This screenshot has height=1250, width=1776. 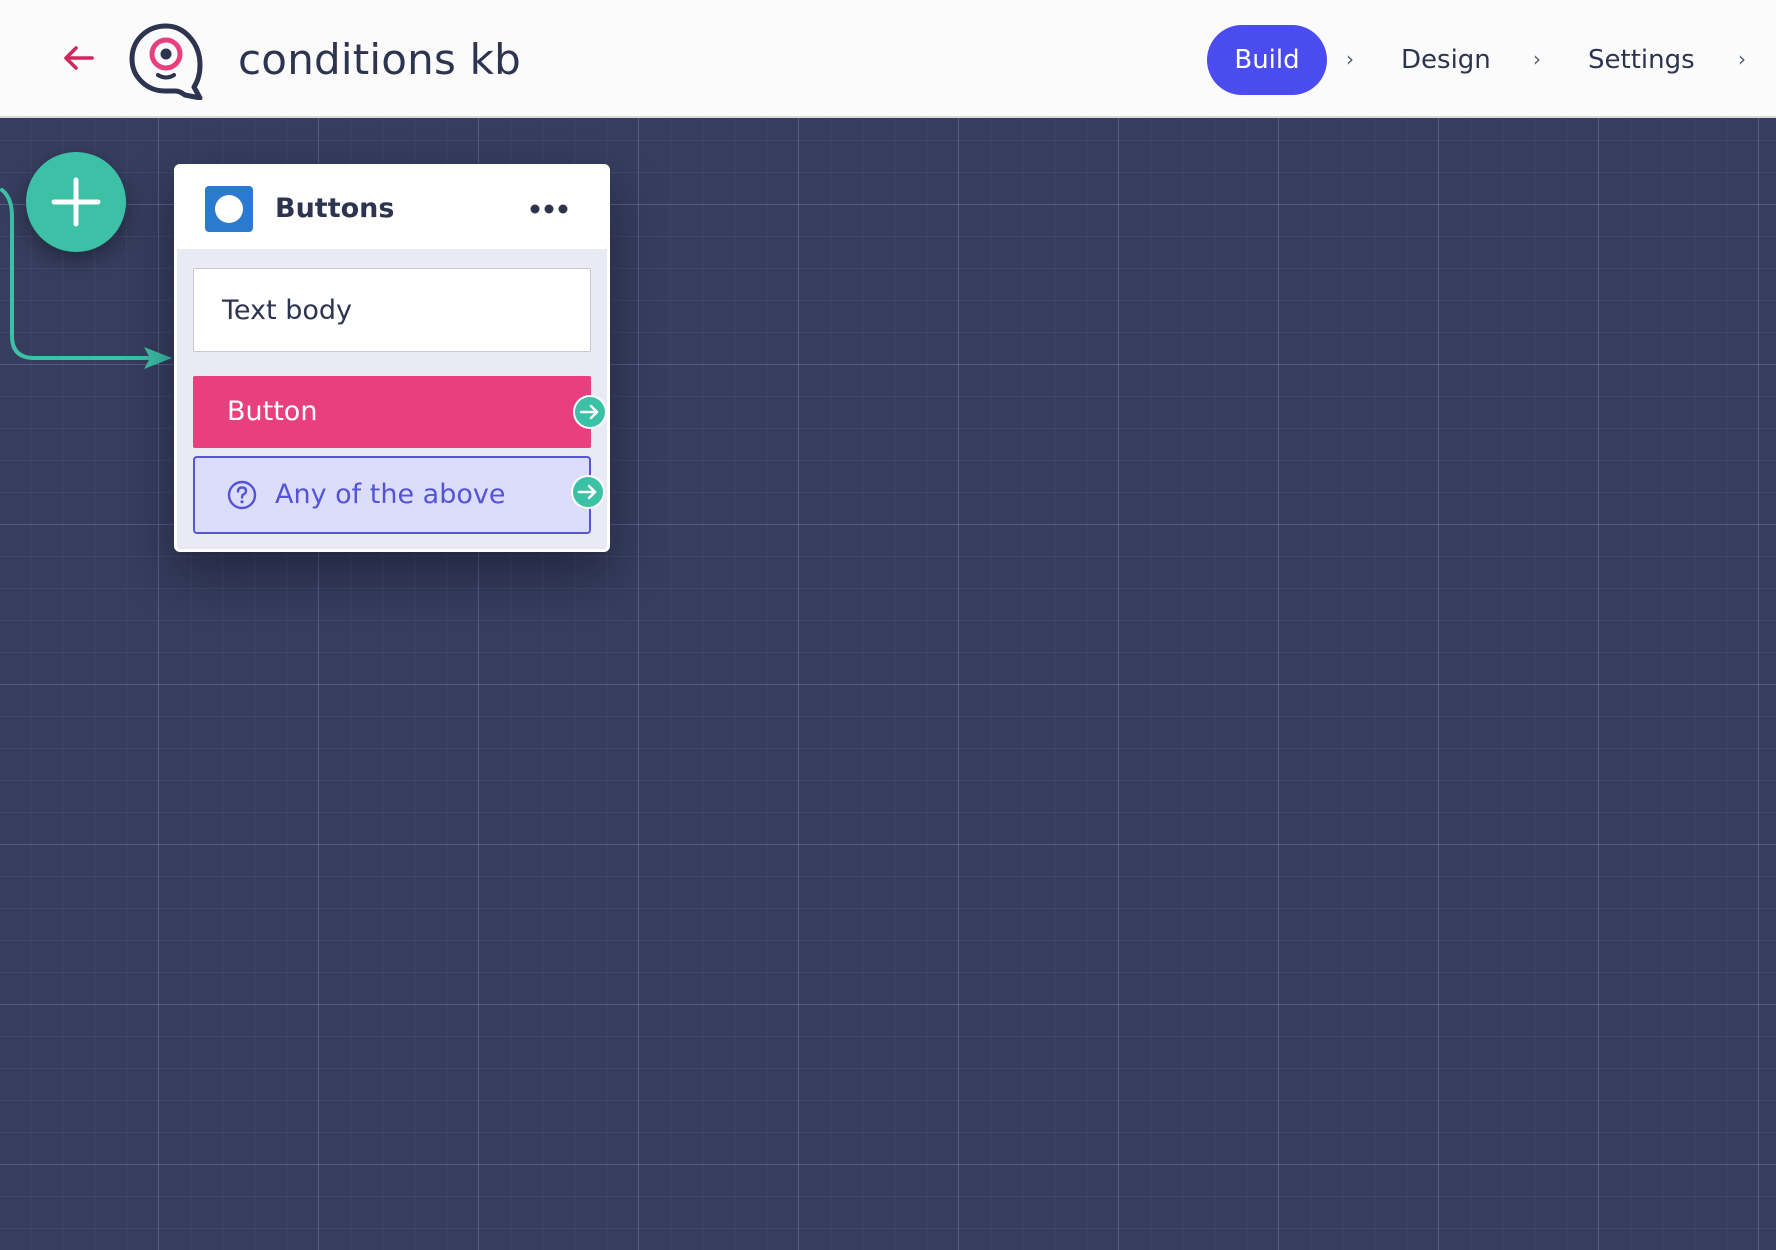 What do you see at coordinates (380, 59) in the screenshot?
I see `app-title: conditions kb` at bounding box center [380, 59].